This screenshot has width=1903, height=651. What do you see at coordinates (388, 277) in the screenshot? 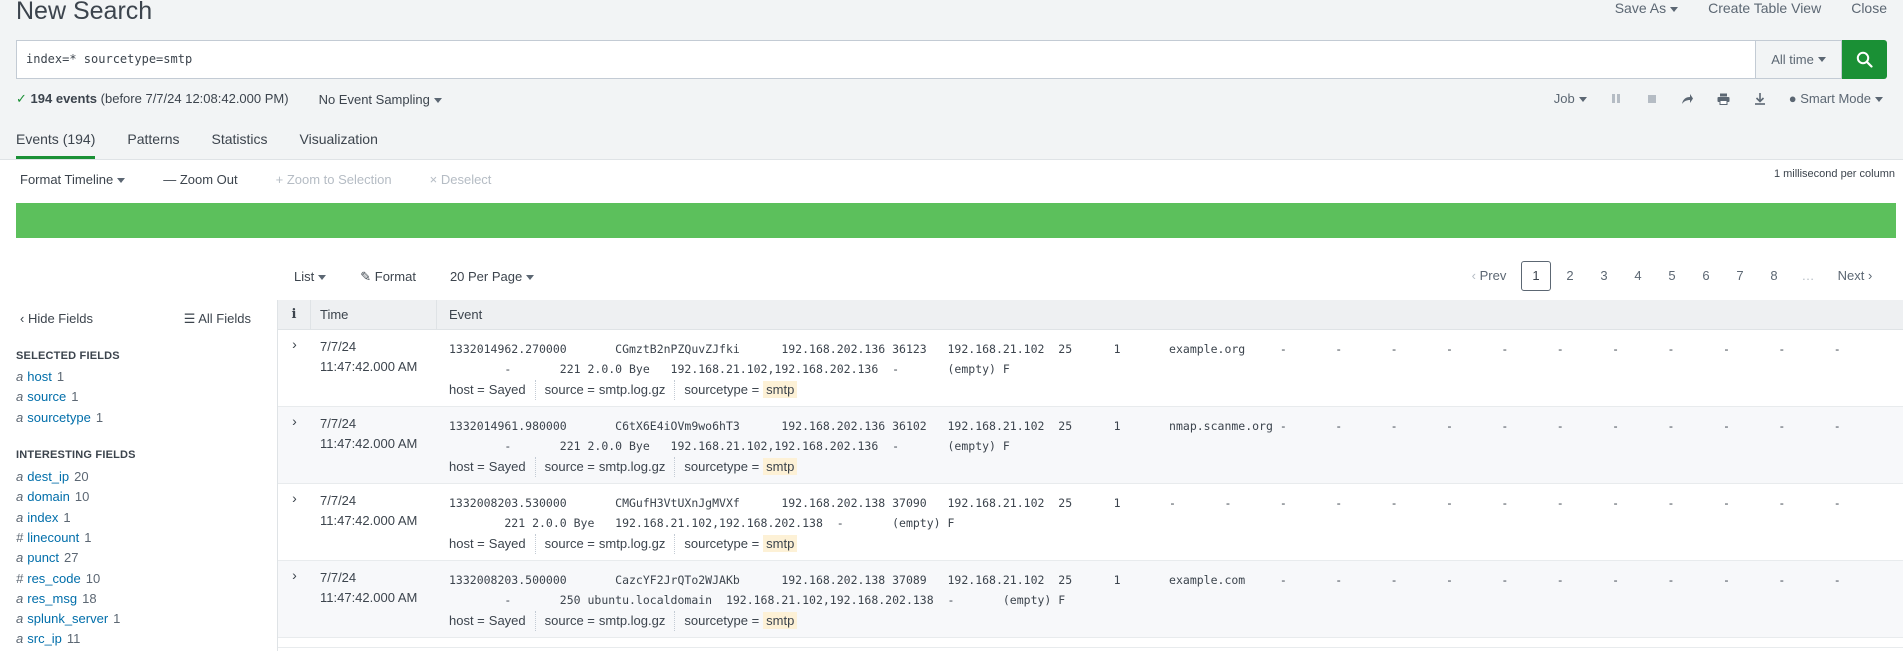
I see `format-button: ✎ Format` at bounding box center [388, 277].